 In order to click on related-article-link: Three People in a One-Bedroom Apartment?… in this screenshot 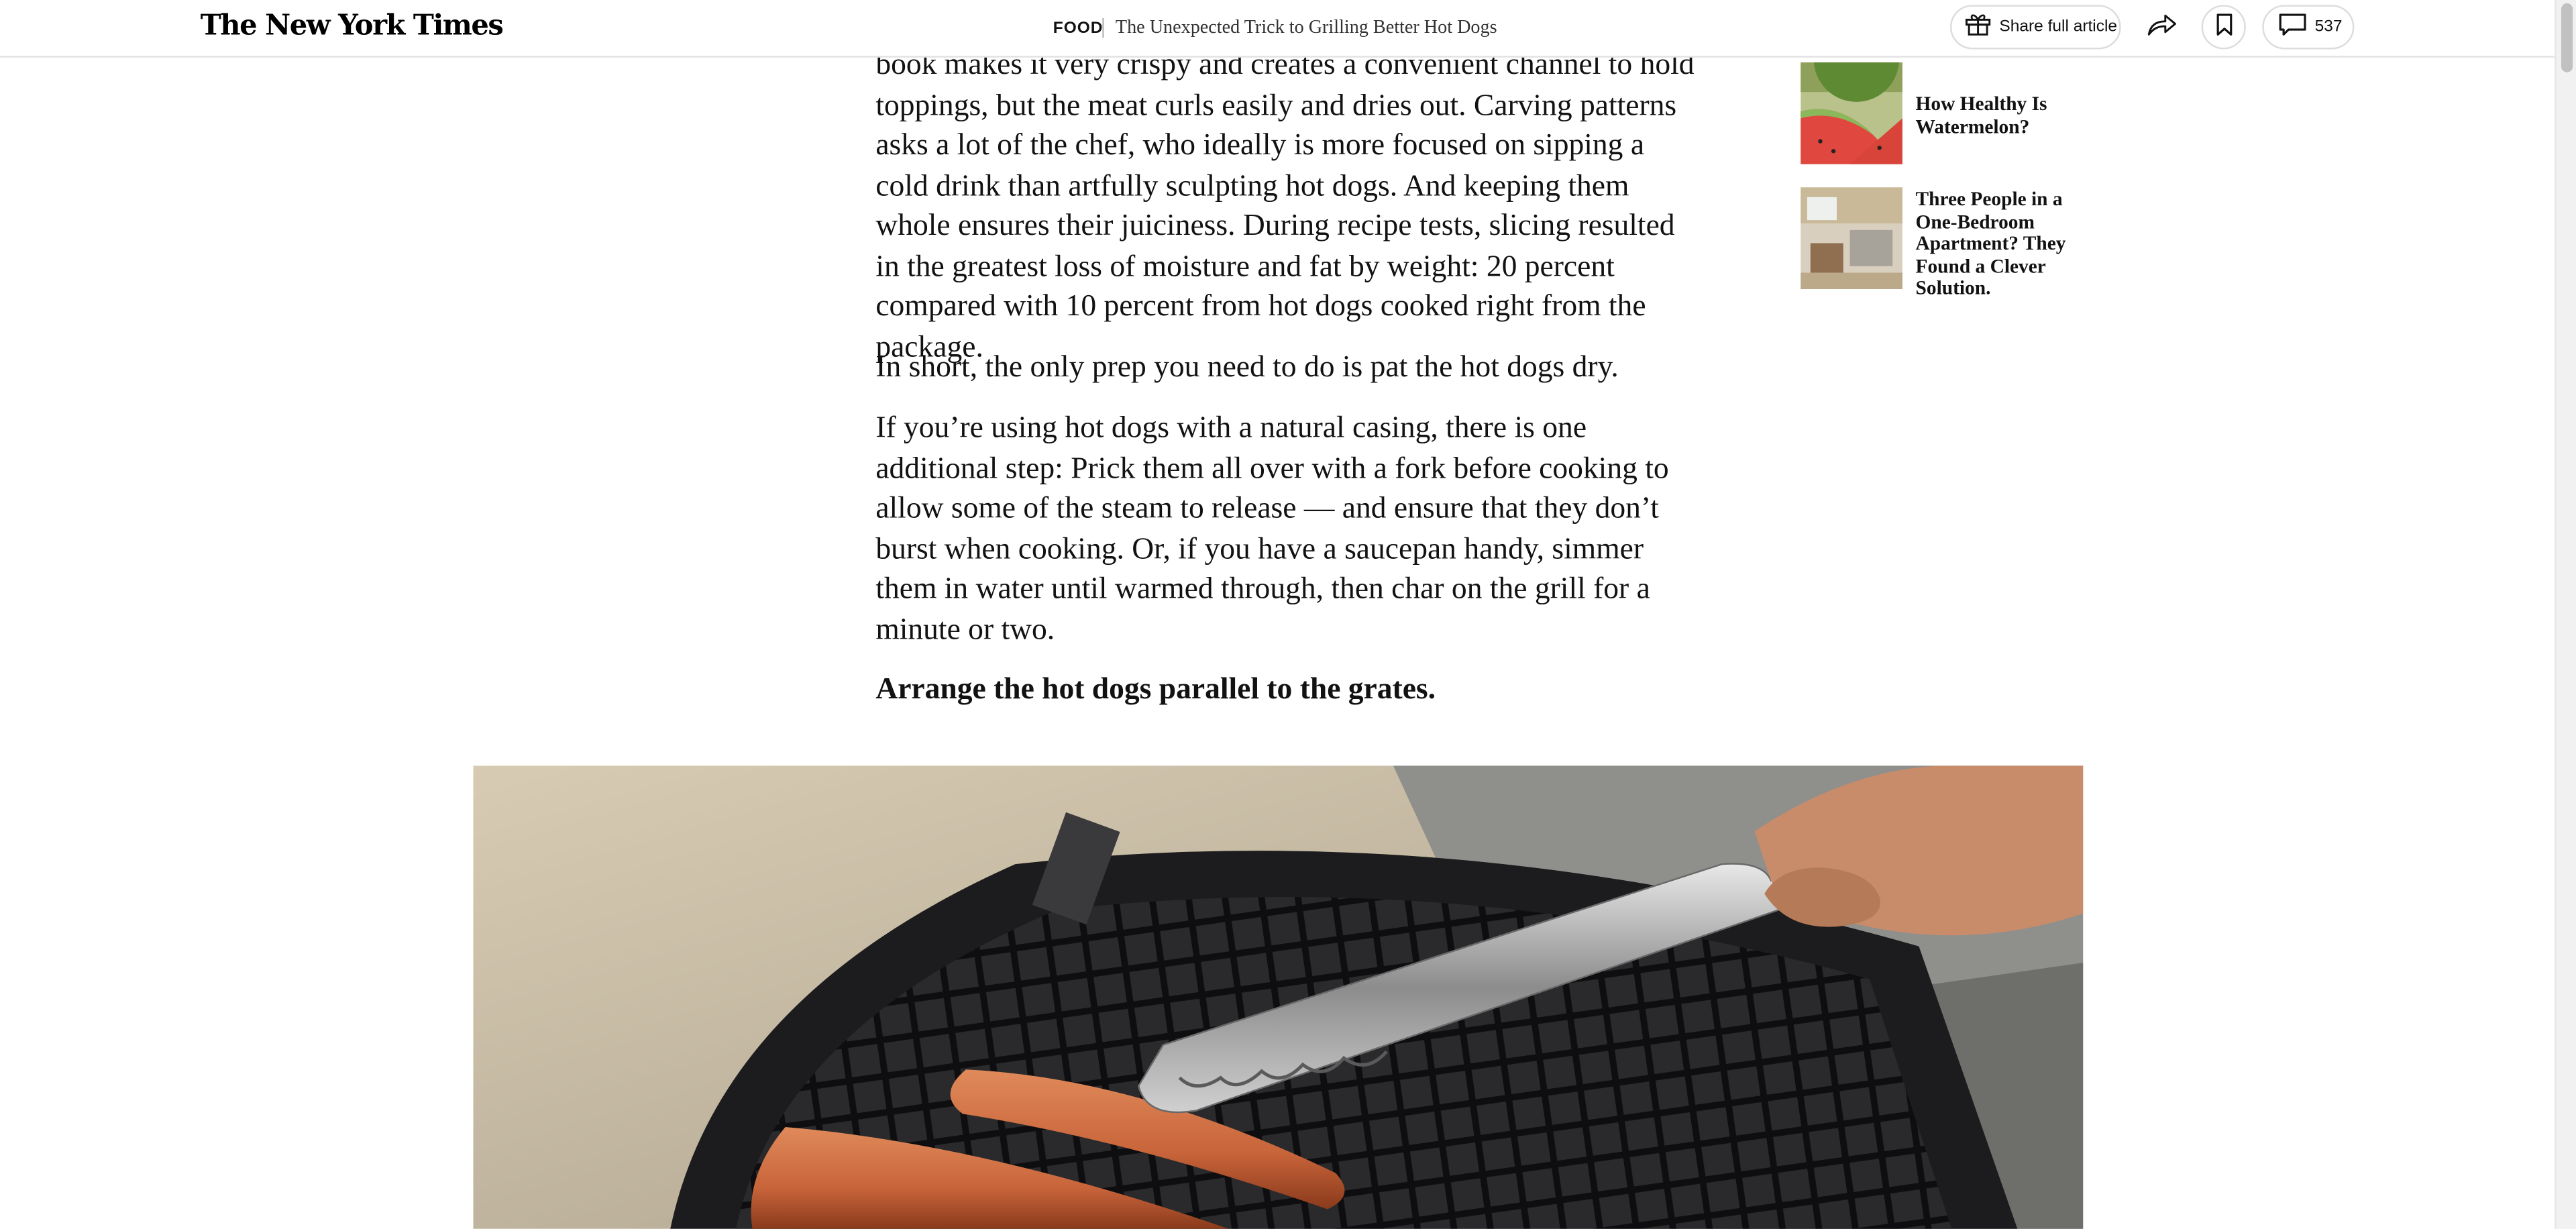, I will do `click(1995, 244)`.